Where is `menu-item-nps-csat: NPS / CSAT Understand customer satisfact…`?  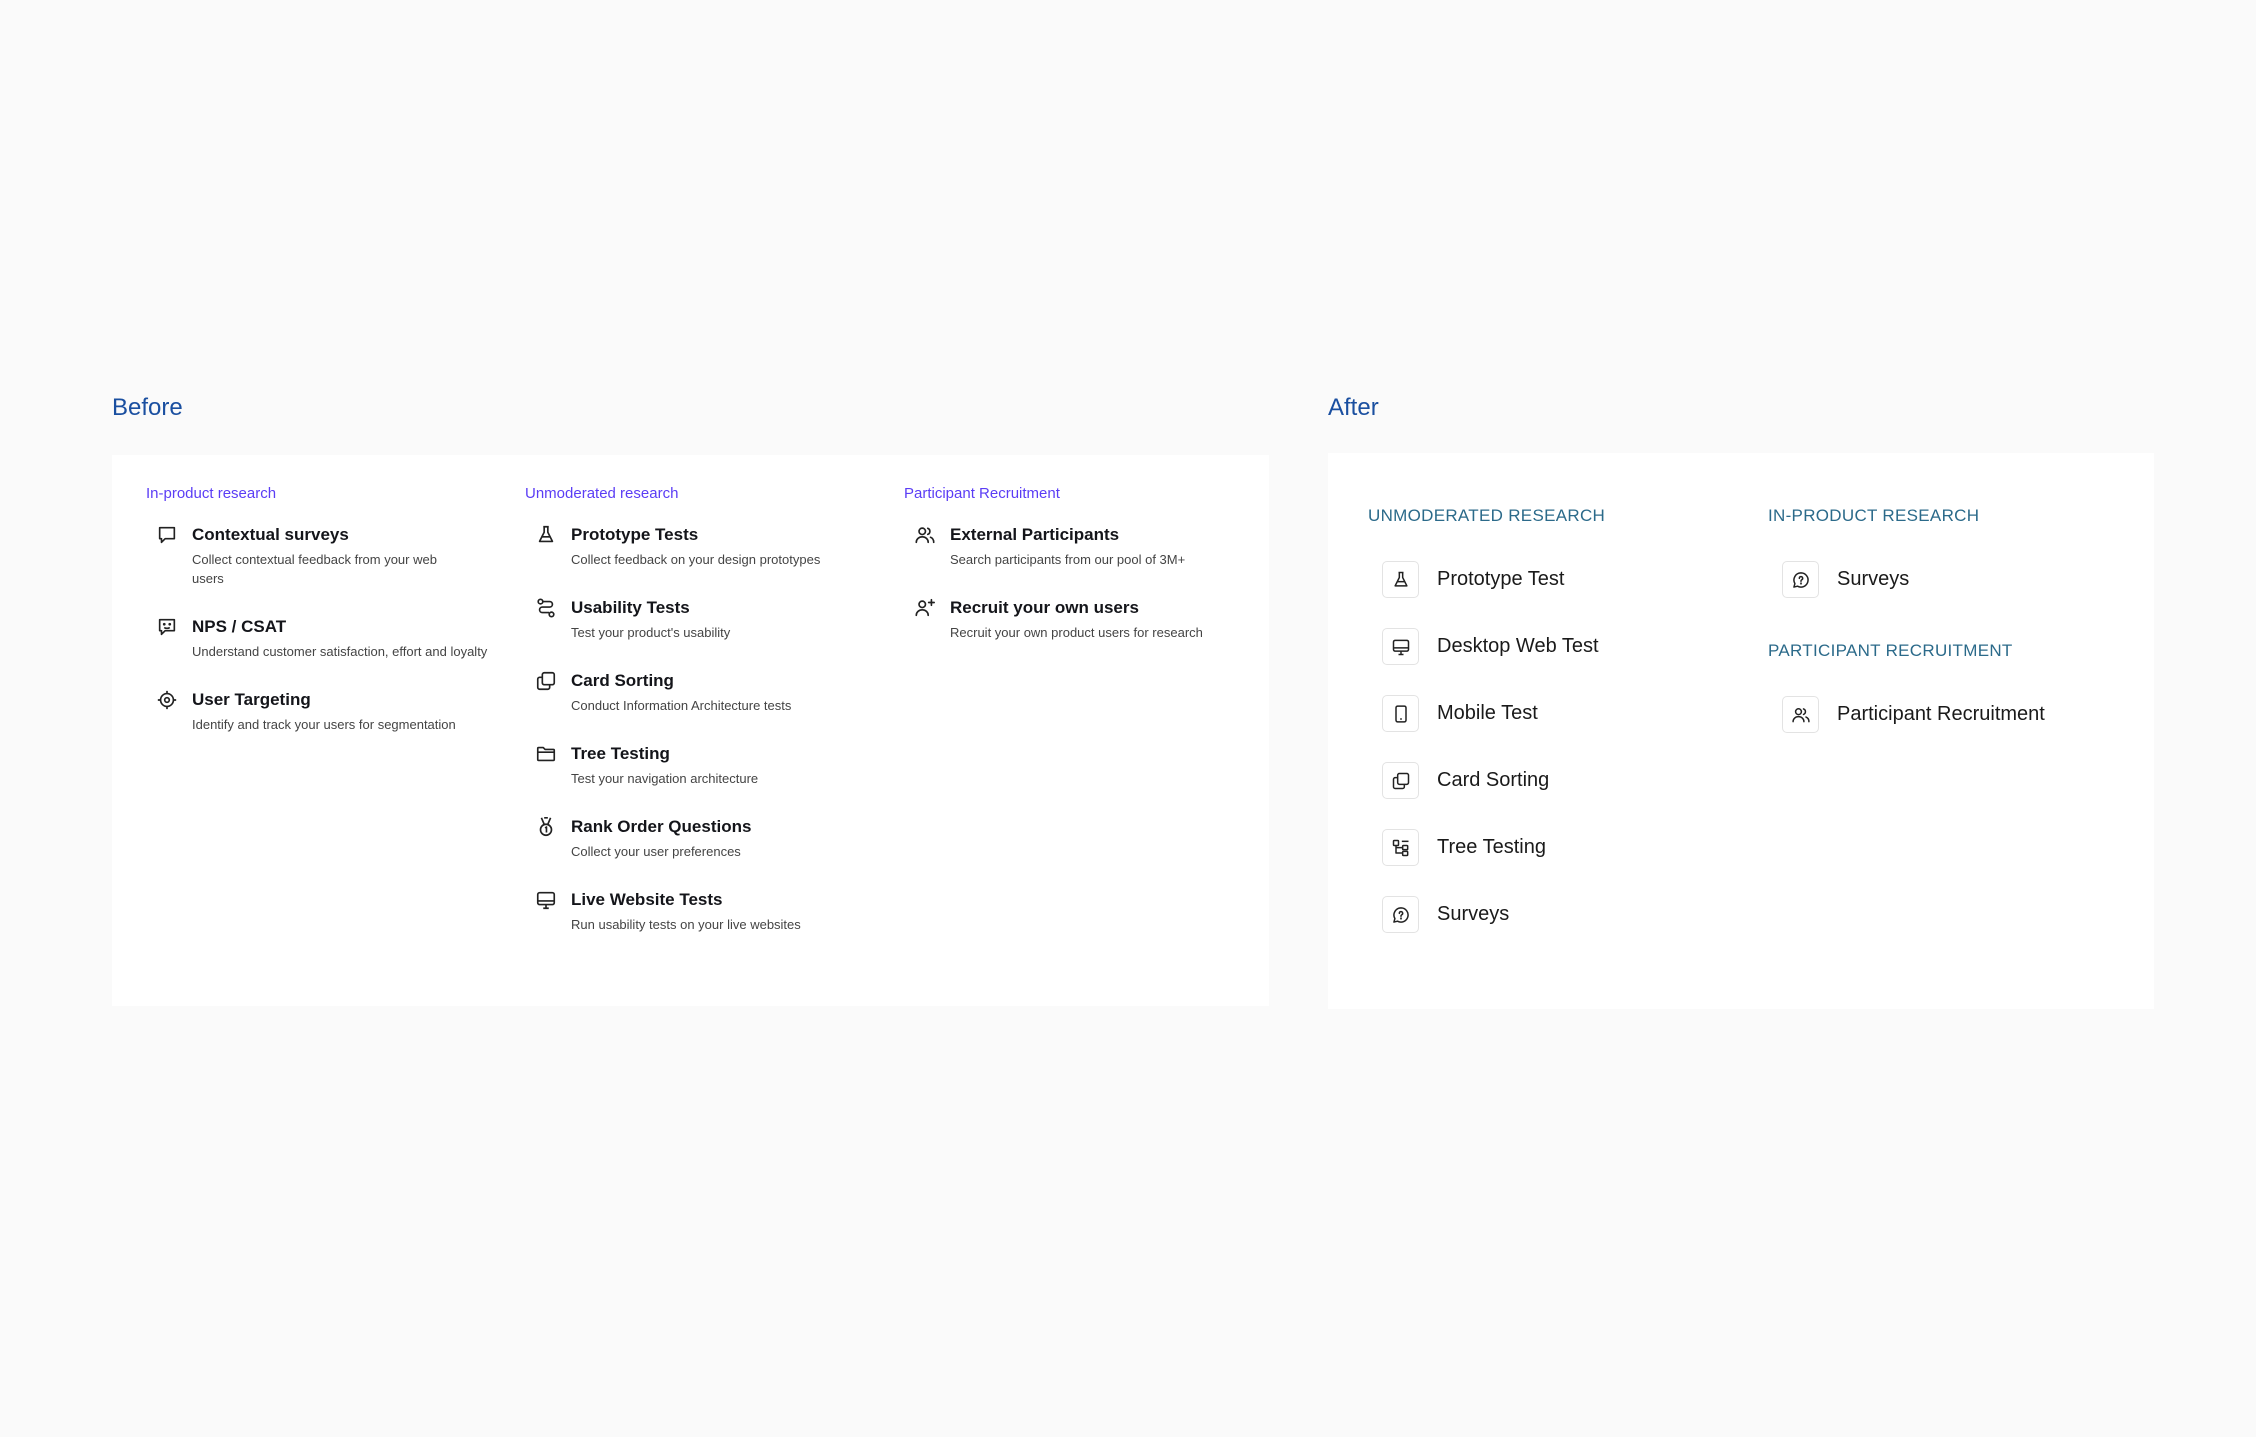 menu-item-nps-csat: NPS / CSAT Understand customer satisfact… is located at coordinates (299, 638).